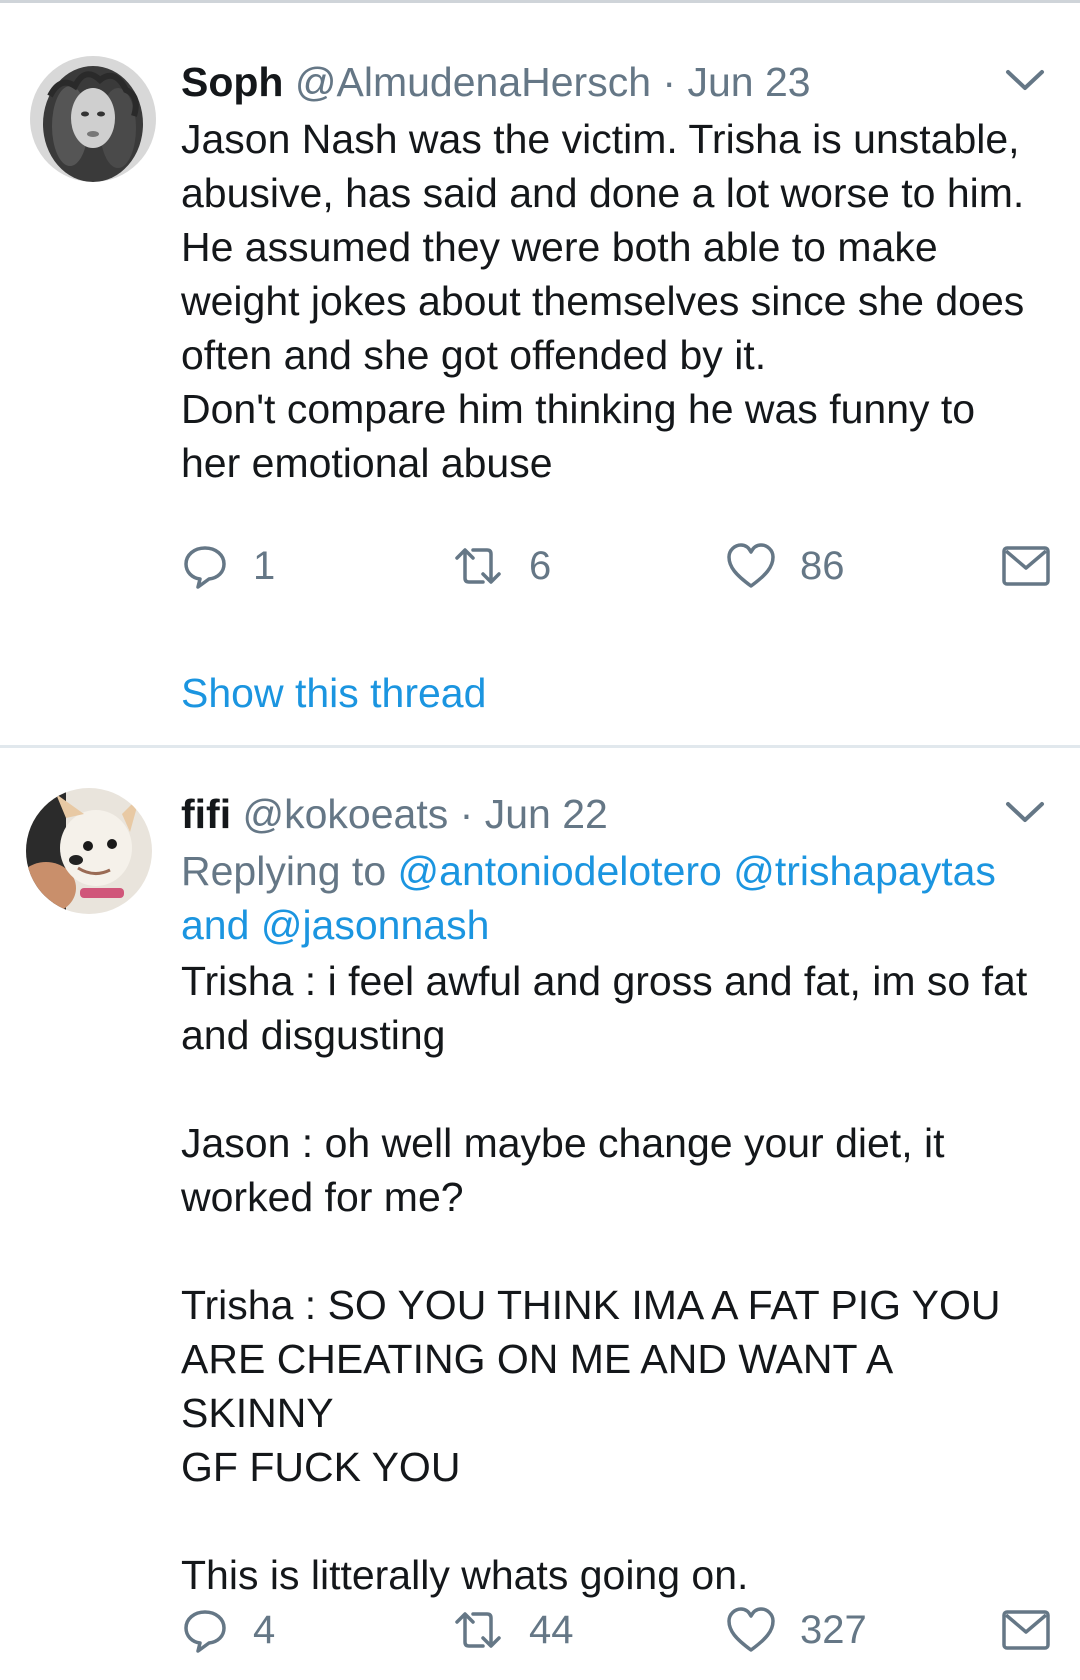 The width and height of the screenshot is (1080, 1680). I want to click on tweet-actions: 1 6 86, so click(616, 566).